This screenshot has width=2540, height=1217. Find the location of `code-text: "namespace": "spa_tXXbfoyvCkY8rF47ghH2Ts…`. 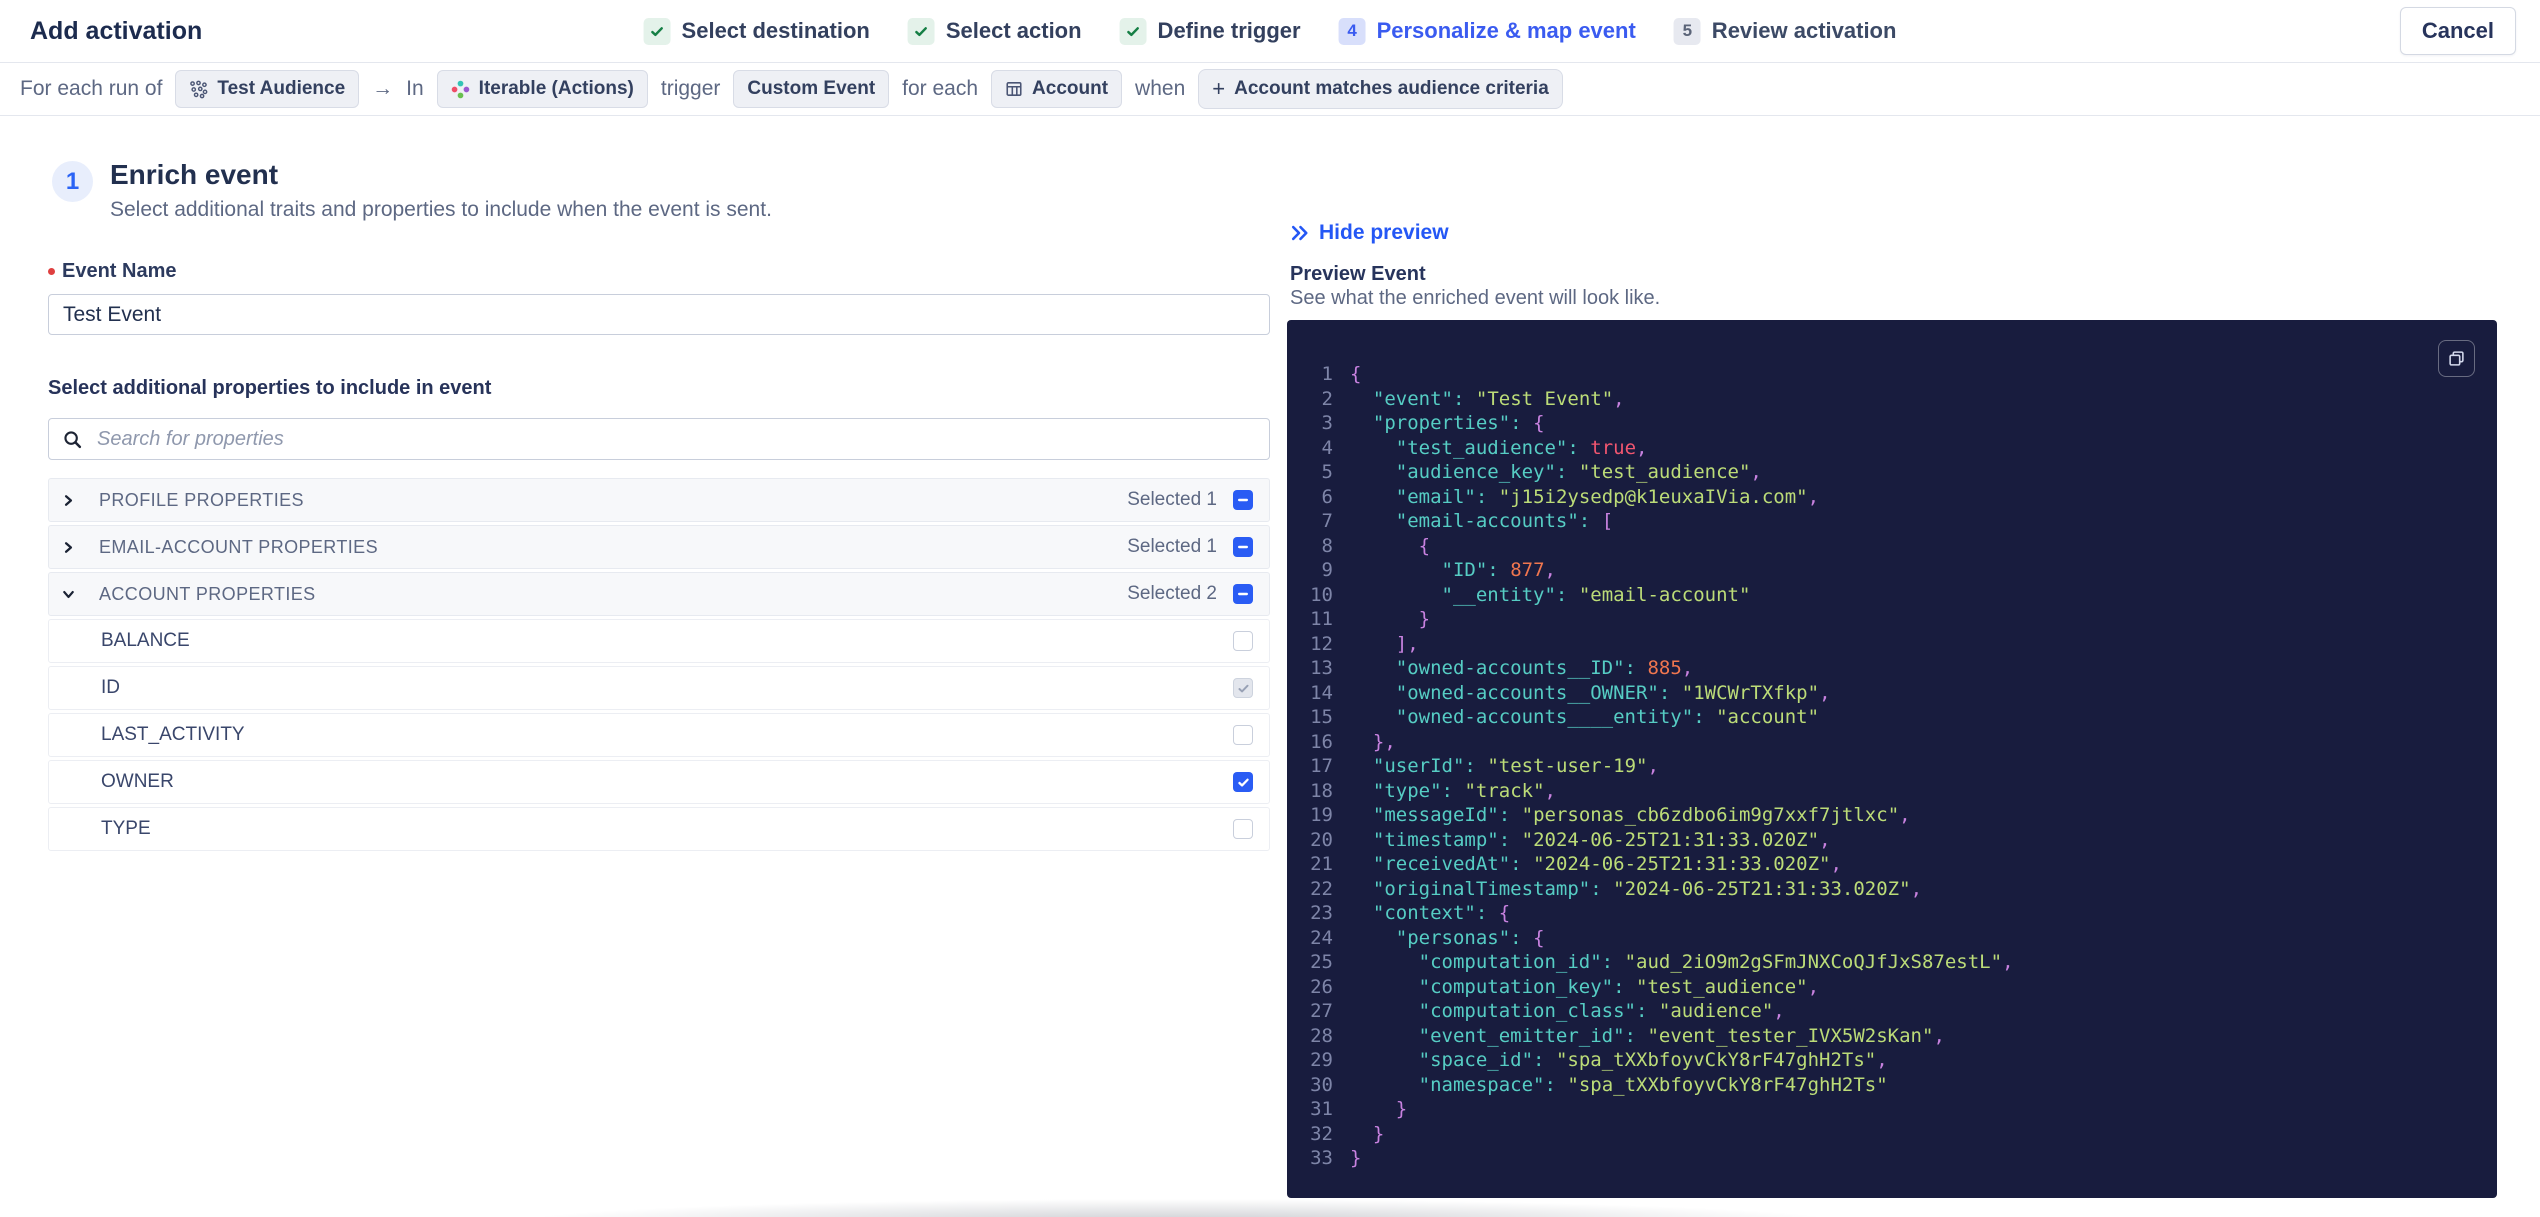

code-text: "namespace": "spa_tXXbfoyvCkY8rF47ghH2Ts… is located at coordinates (1653, 1084).